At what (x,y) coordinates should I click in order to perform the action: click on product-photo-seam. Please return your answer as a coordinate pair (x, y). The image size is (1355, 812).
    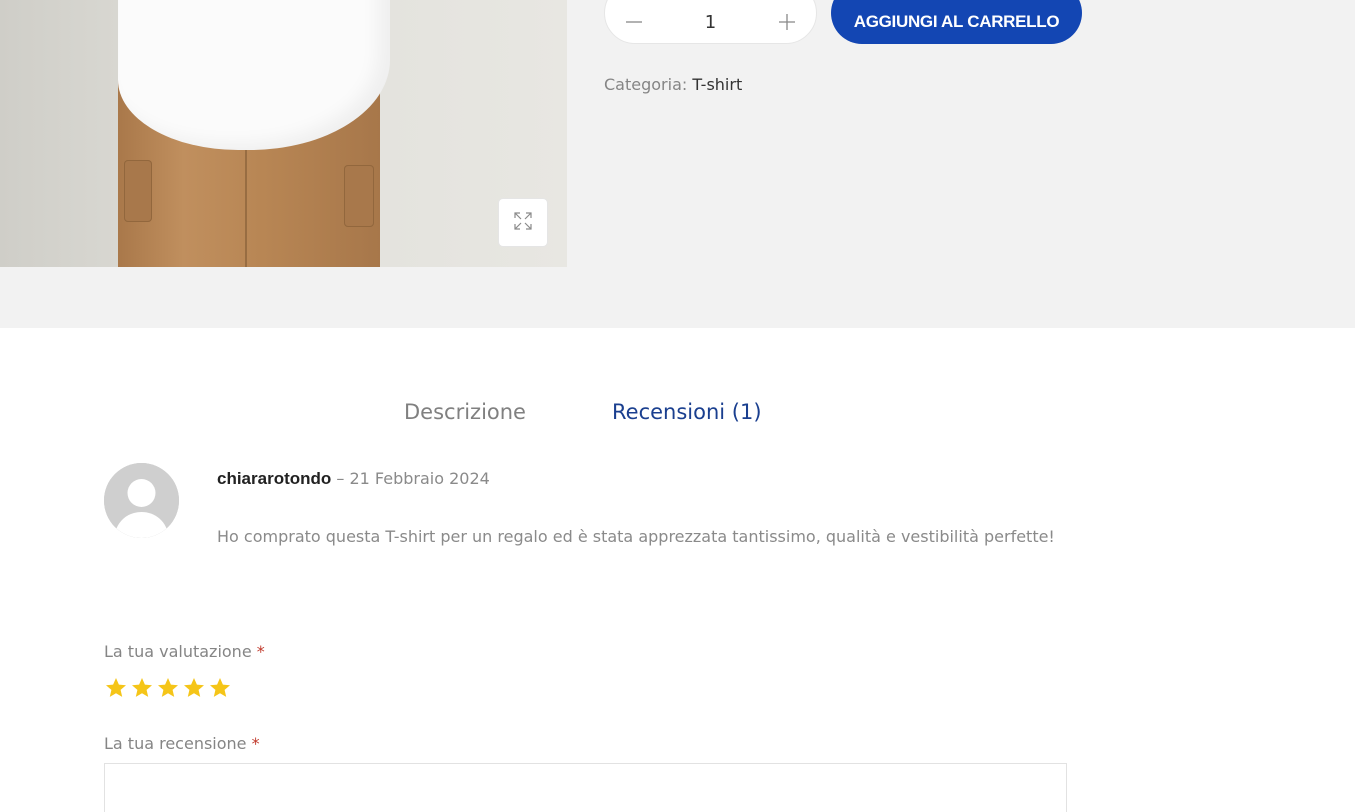
    Looking at the image, I should click on (246, 208).